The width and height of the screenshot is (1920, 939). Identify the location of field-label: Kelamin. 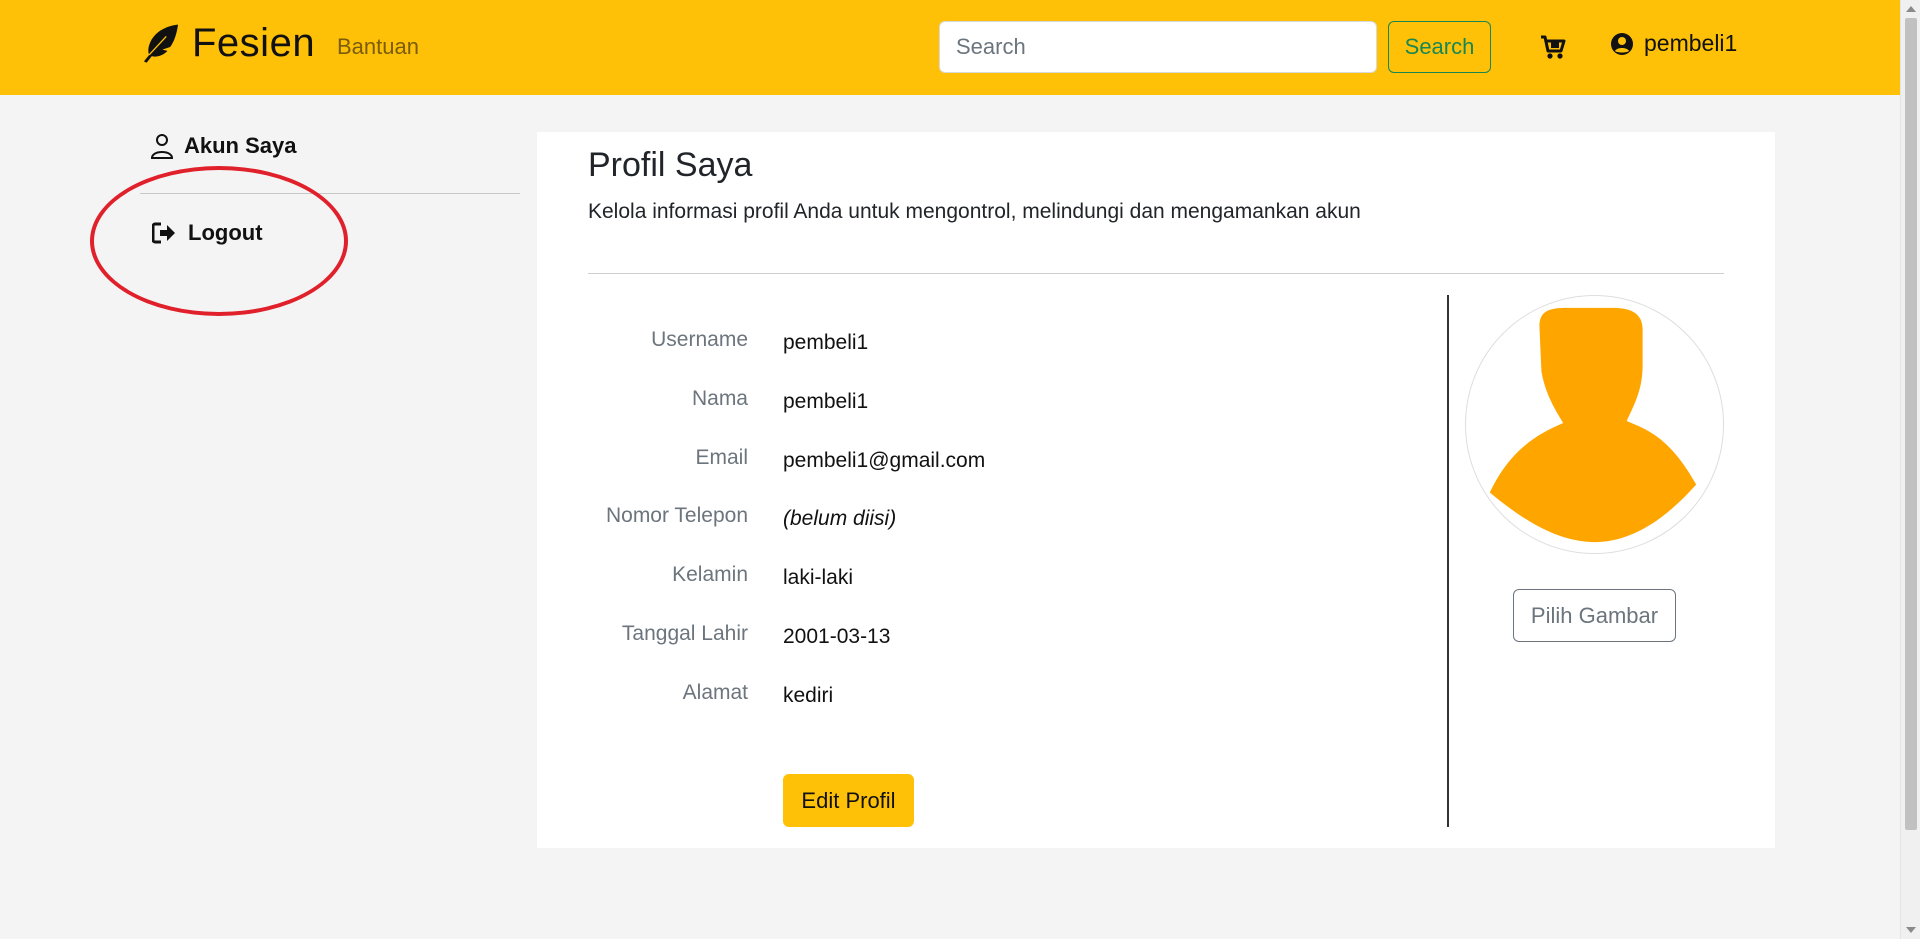
(710, 574).